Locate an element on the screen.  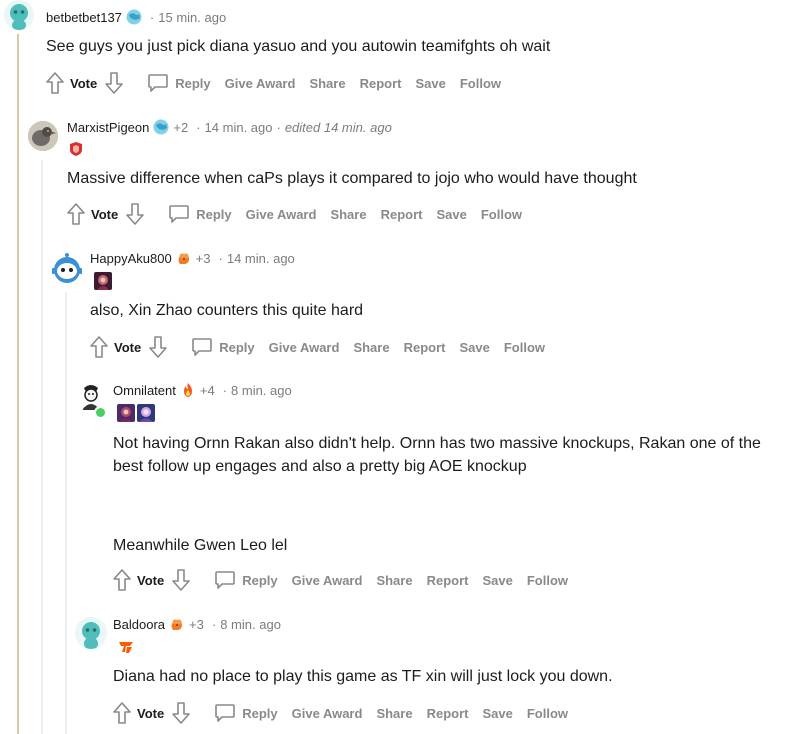
username: MarxistPigeon is located at coordinates (108, 127).